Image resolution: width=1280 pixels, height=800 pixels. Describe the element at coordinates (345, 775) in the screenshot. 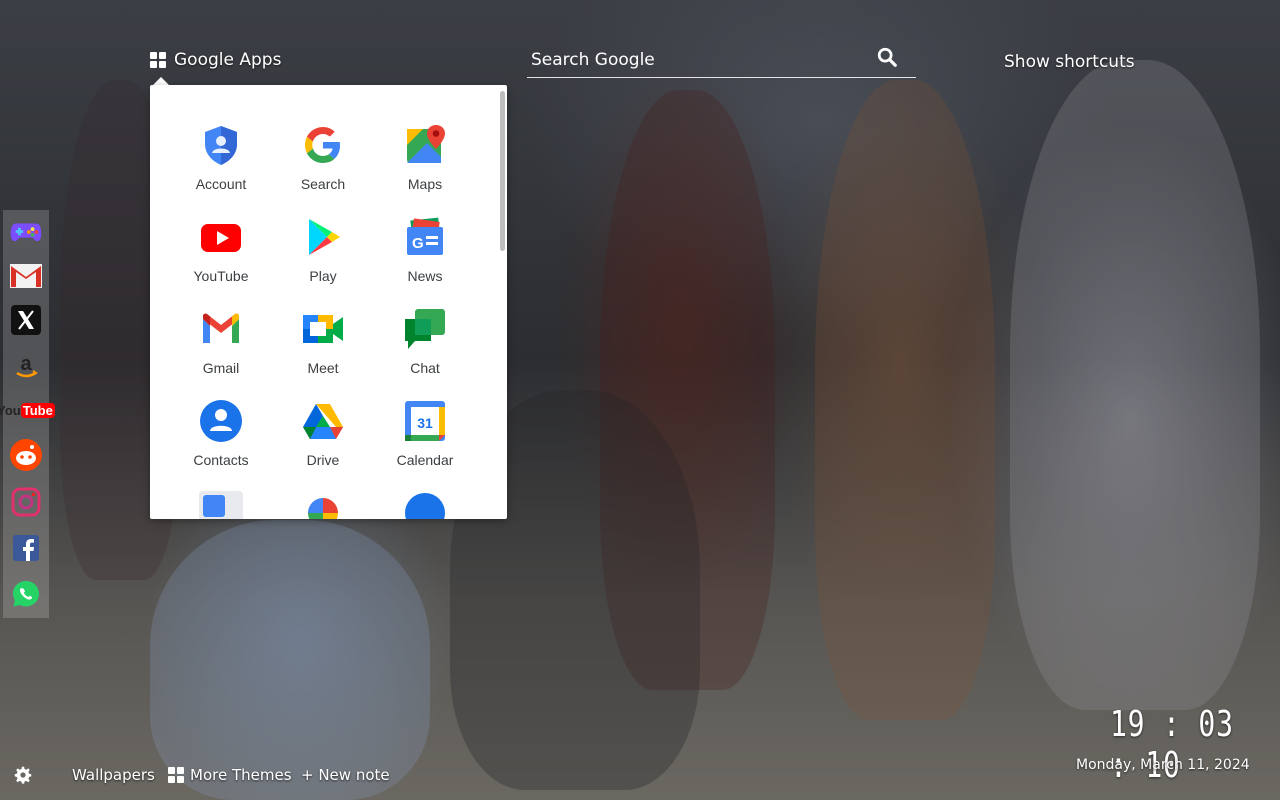

I see `new-note-button: + New note` at that location.